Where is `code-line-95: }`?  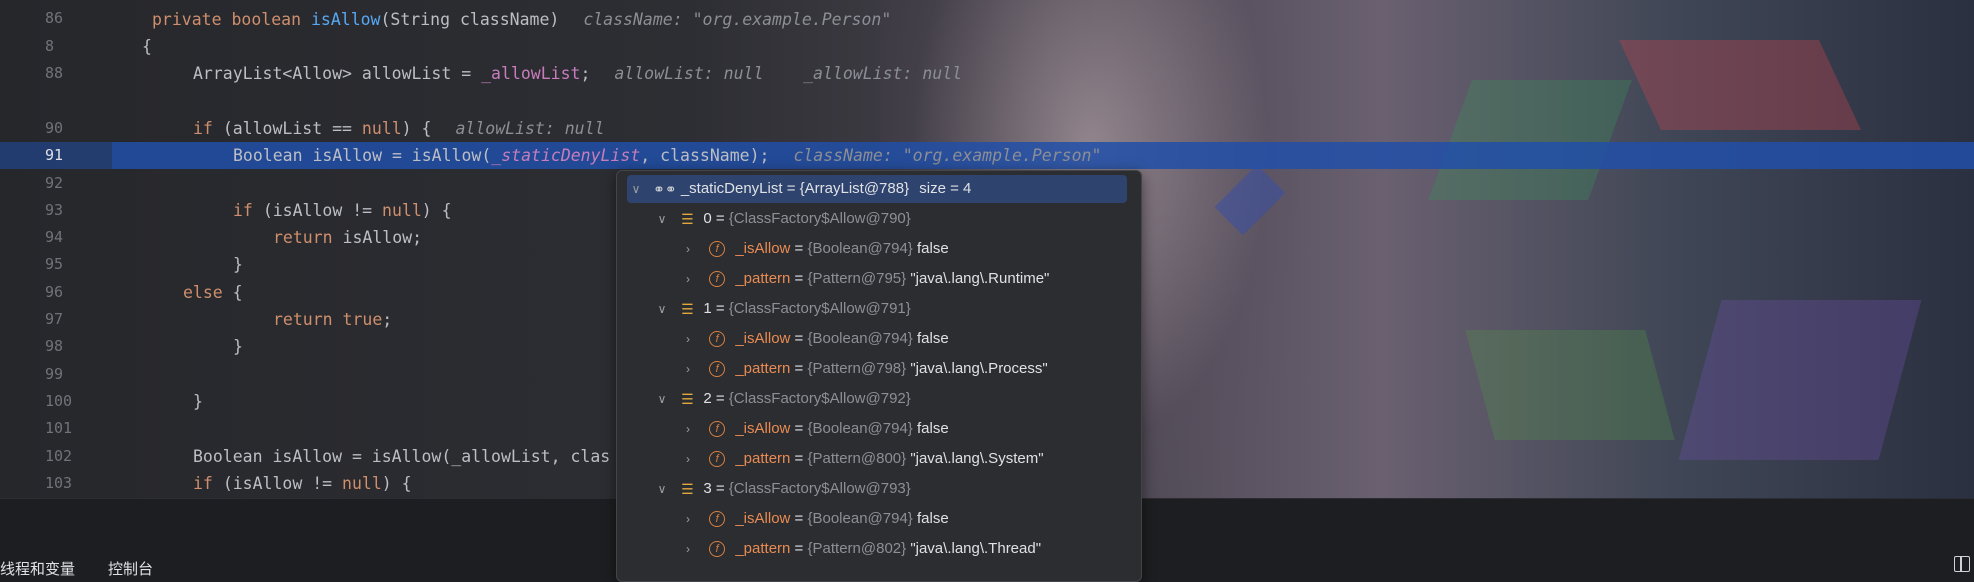
code-line-95: } is located at coordinates (238, 264).